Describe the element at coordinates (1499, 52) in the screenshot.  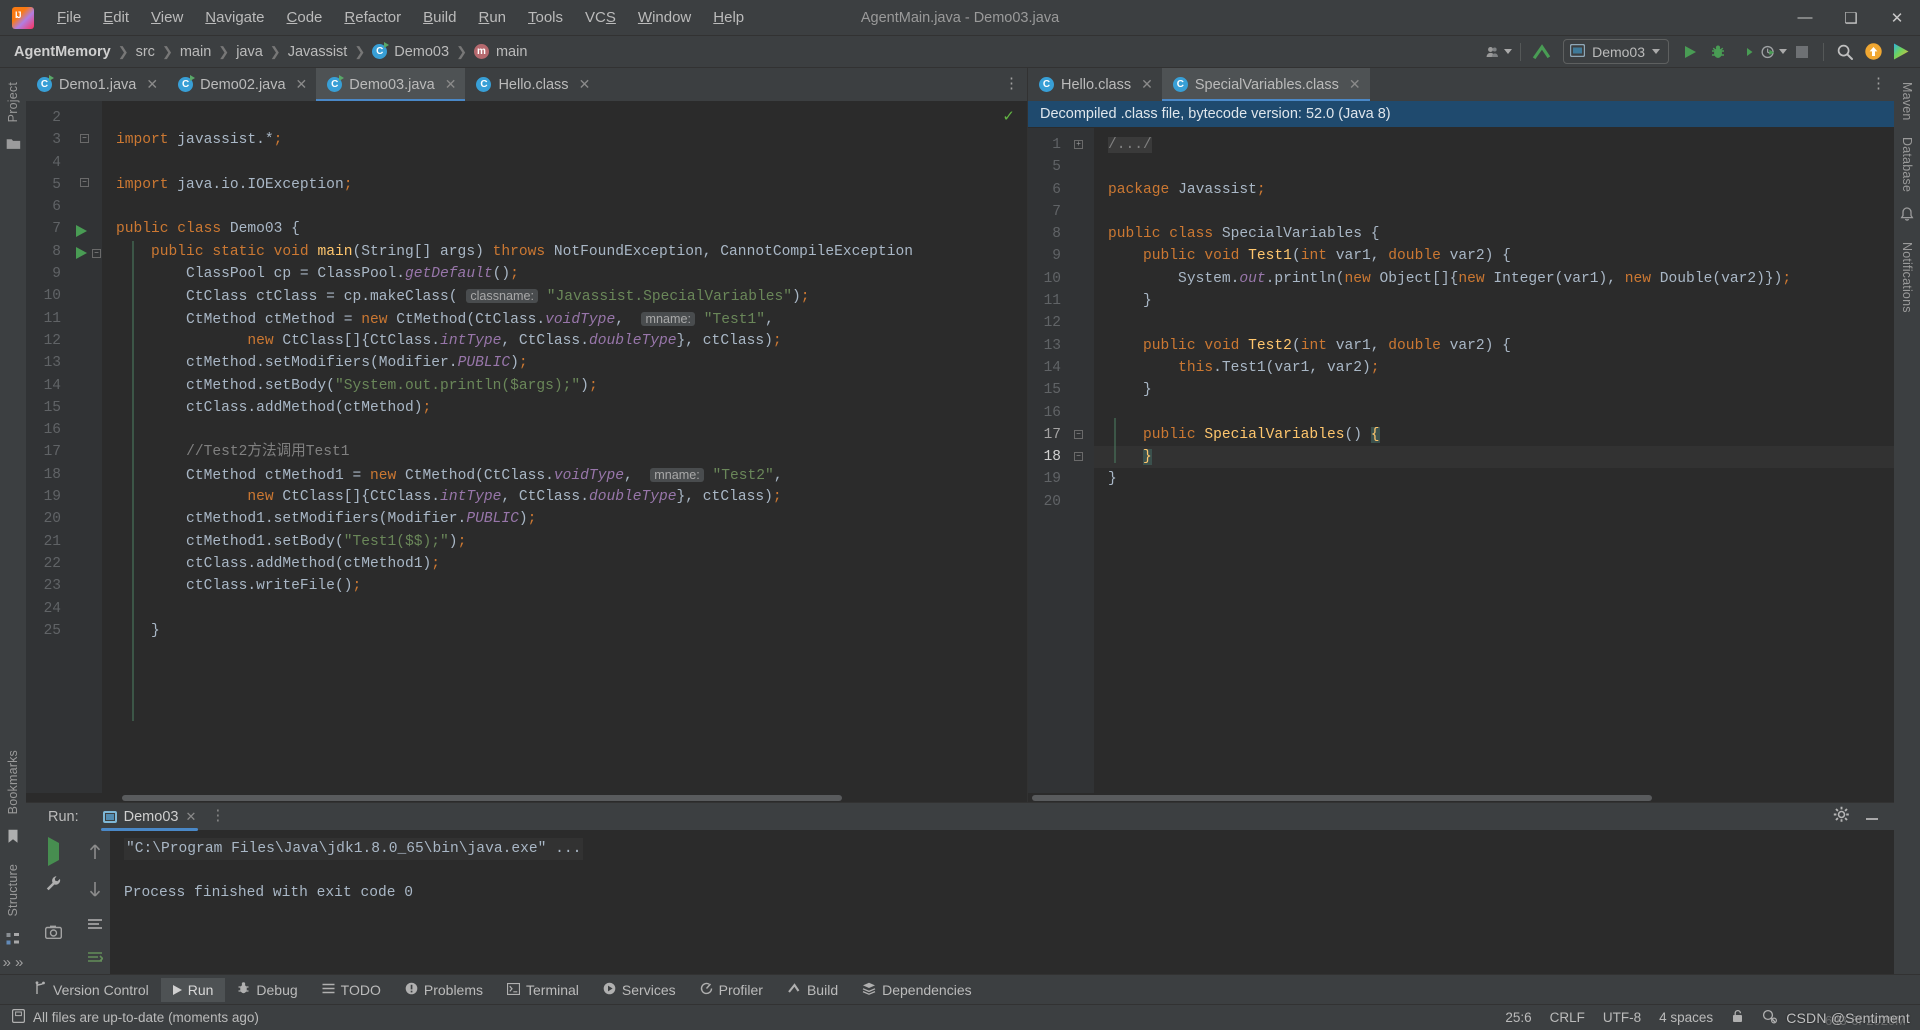
I see `user-account-icon` at that location.